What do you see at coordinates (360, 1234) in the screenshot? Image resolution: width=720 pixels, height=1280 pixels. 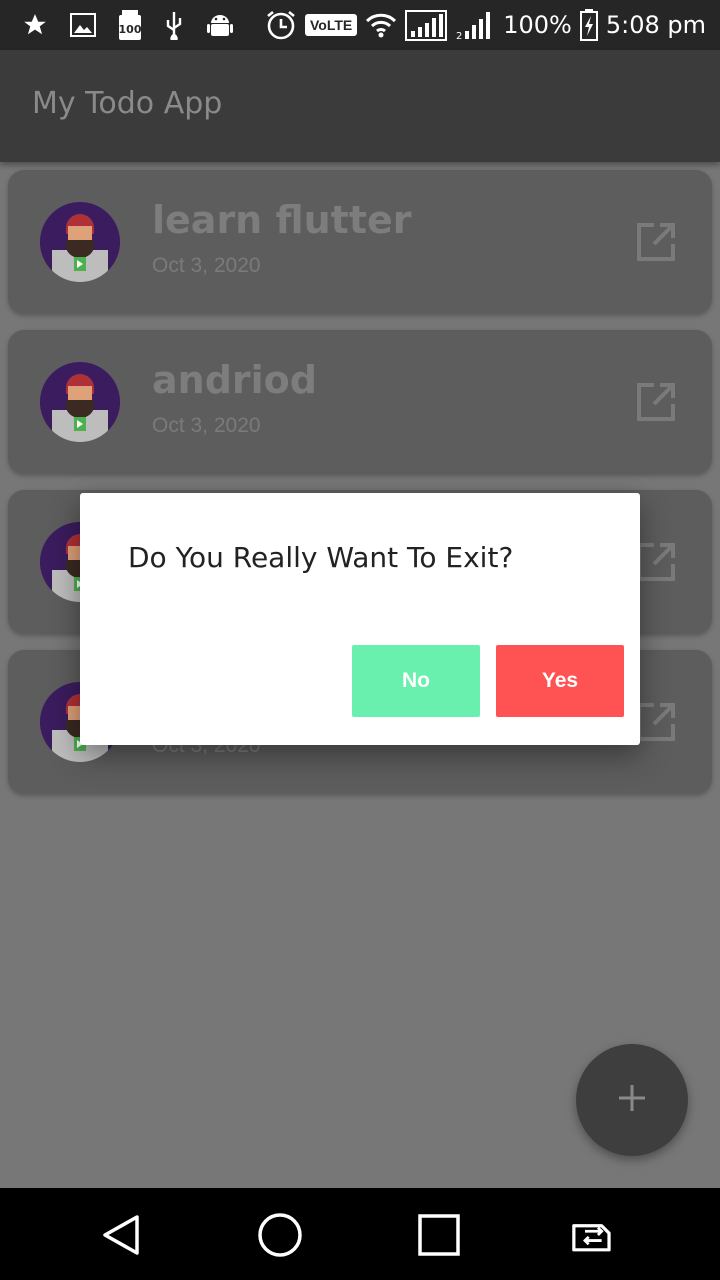 I see `navigation-bar` at bounding box center [360, 1234].